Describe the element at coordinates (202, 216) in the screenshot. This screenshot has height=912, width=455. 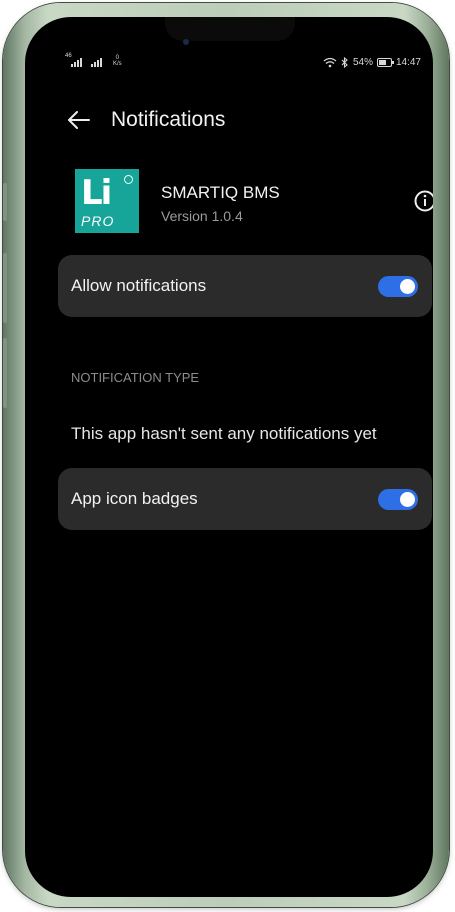
I see `app-version: Version 1.0.4` at that location.